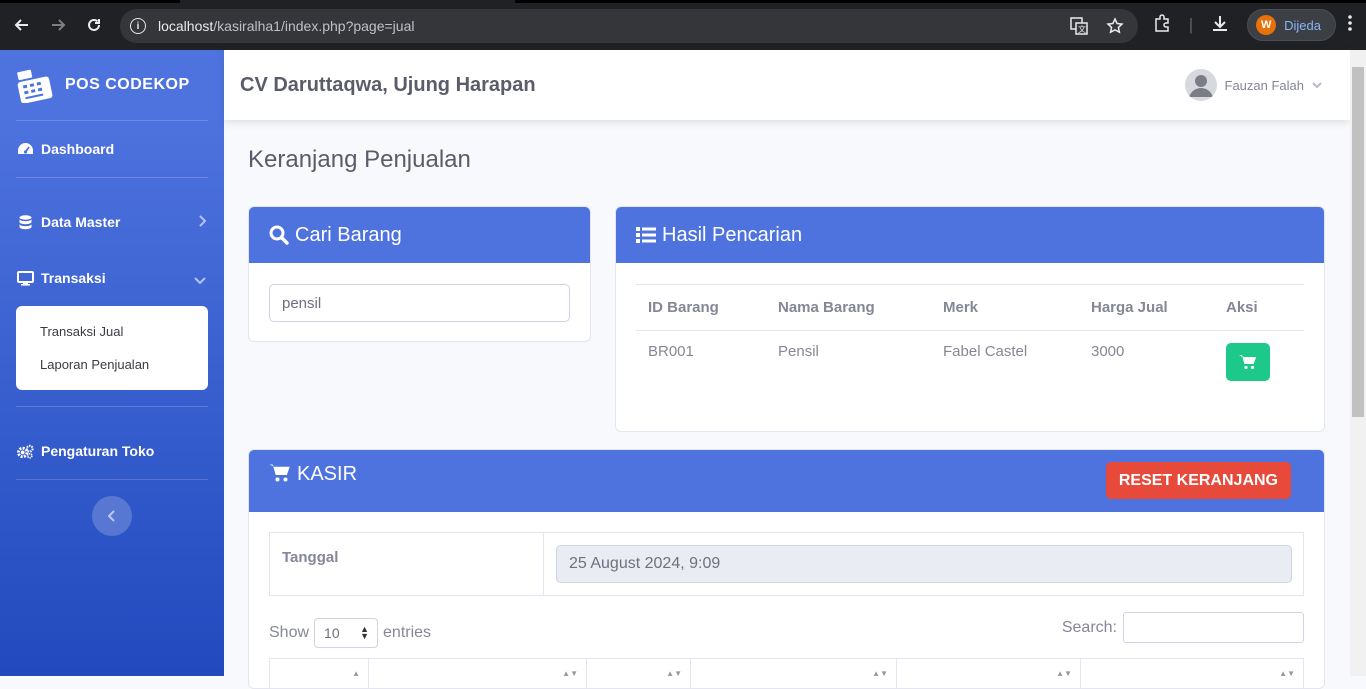 This screenshot has width=1366, height=689. I want to click on sidebar-item-transaksi: Transaksi, so click(112, 278).